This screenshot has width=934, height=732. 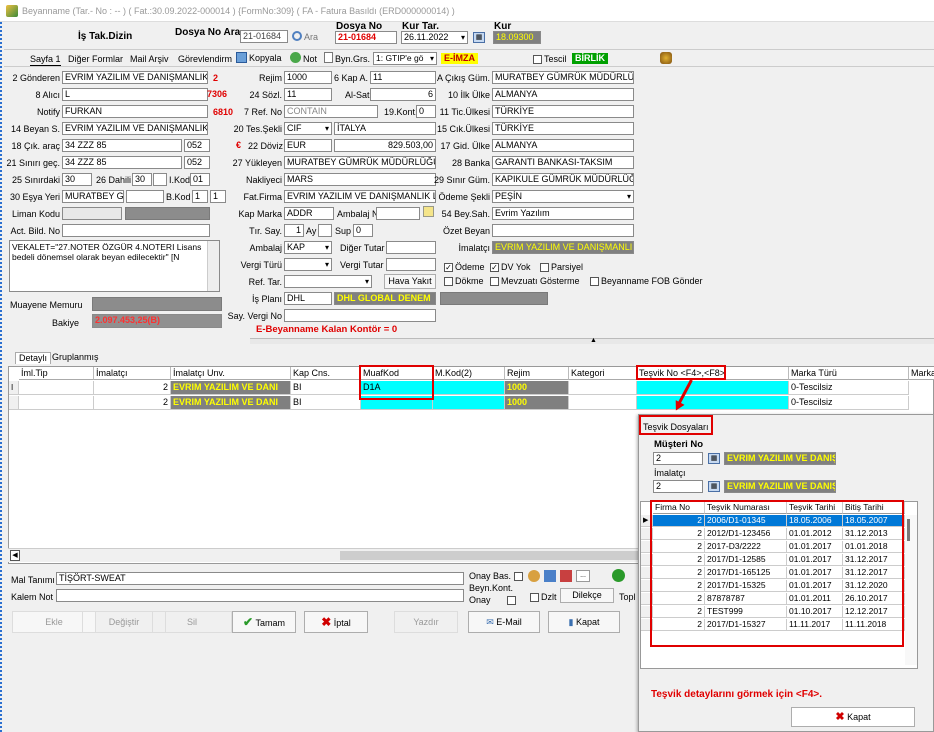 I want to click on sinir-gec-input: 34 ZZZ 85, so click(x=122, y=162).